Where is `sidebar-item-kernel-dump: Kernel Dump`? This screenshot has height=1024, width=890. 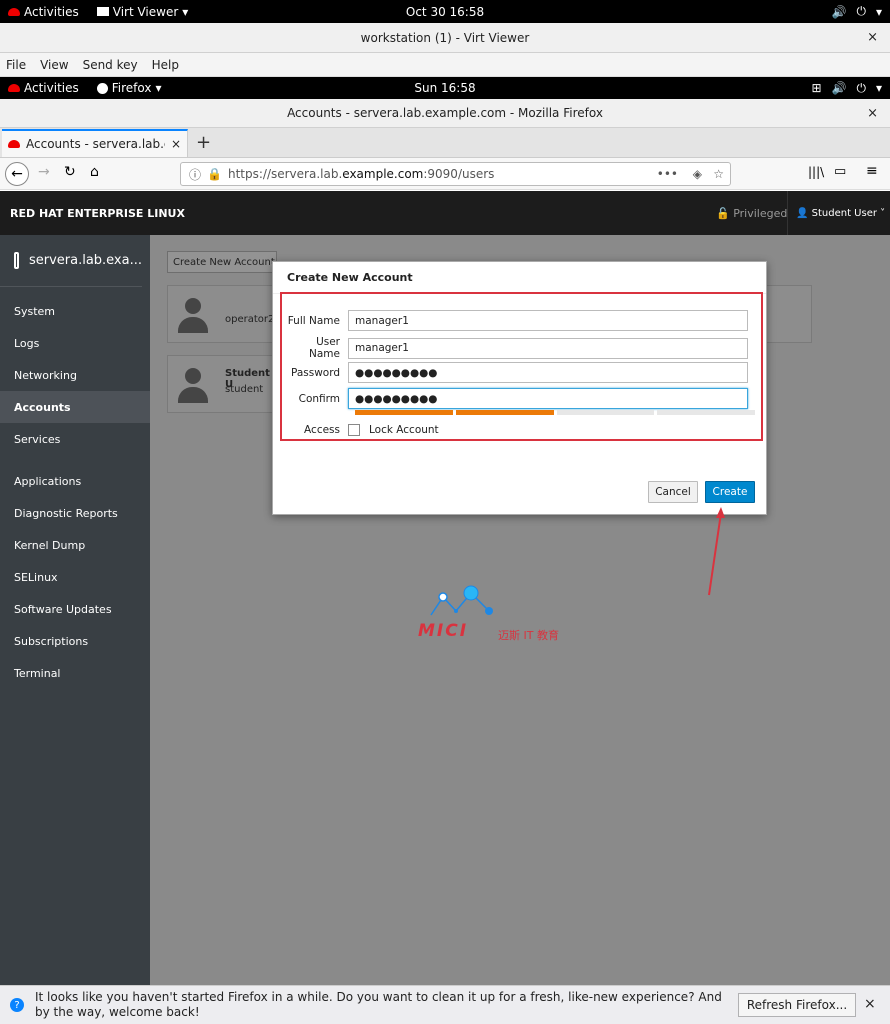
sidebar-item-kernel-dump: Kernel Dump is located at coordinates (75, 545).